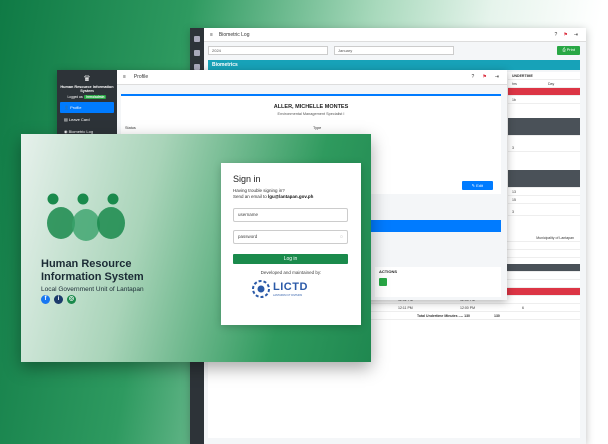 This screenshot has height=444, width=608. I want to click on month-select: January, so click(394, 50).